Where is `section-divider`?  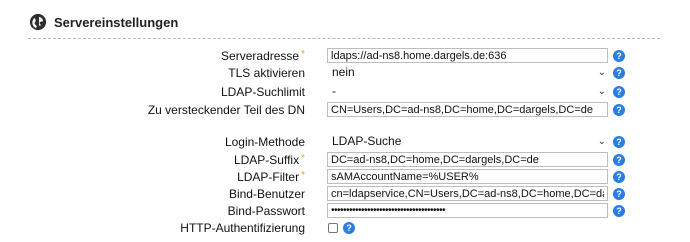 section-divider is located at coordinates (344, 38).